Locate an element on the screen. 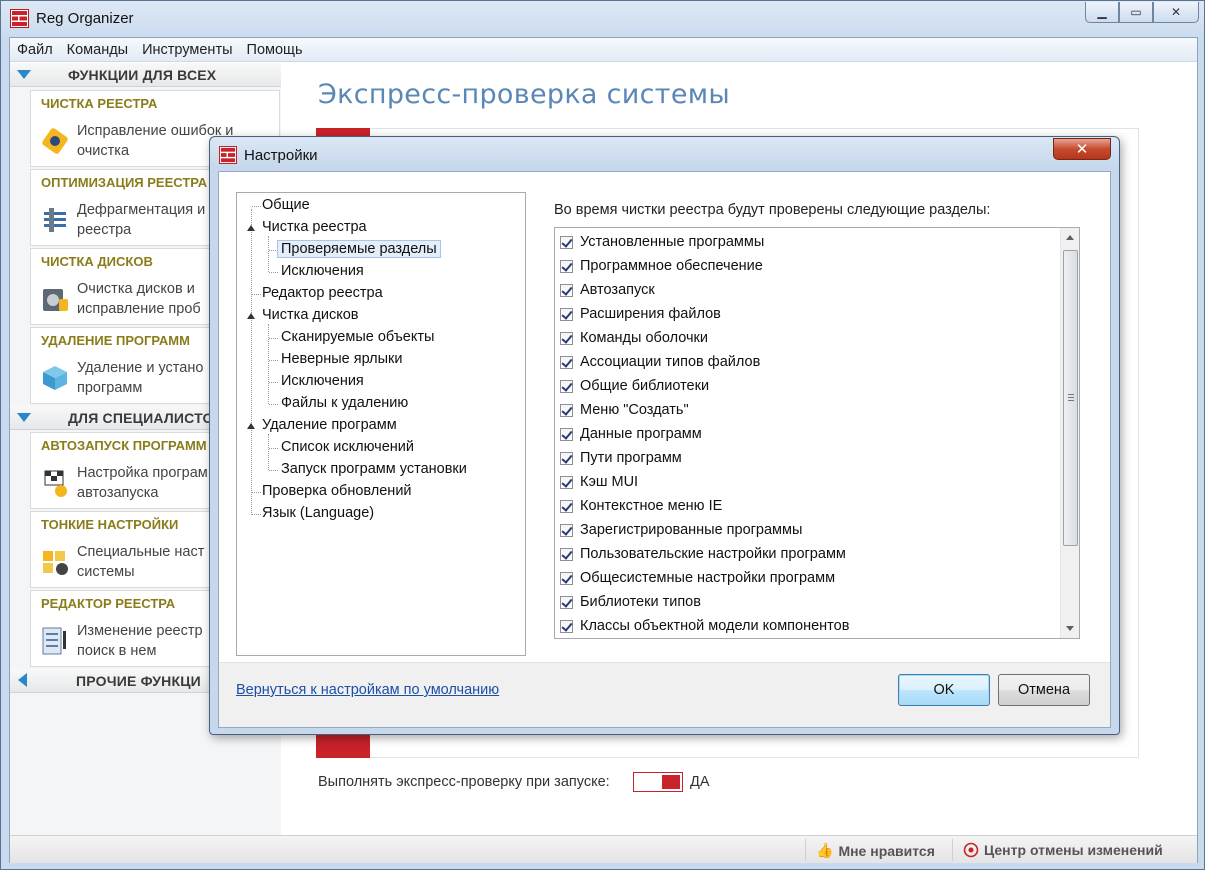 The height and width of the screenshot is (870, 1205). checklist-item: Библиотеки типов is located at coordinates (630, 602).